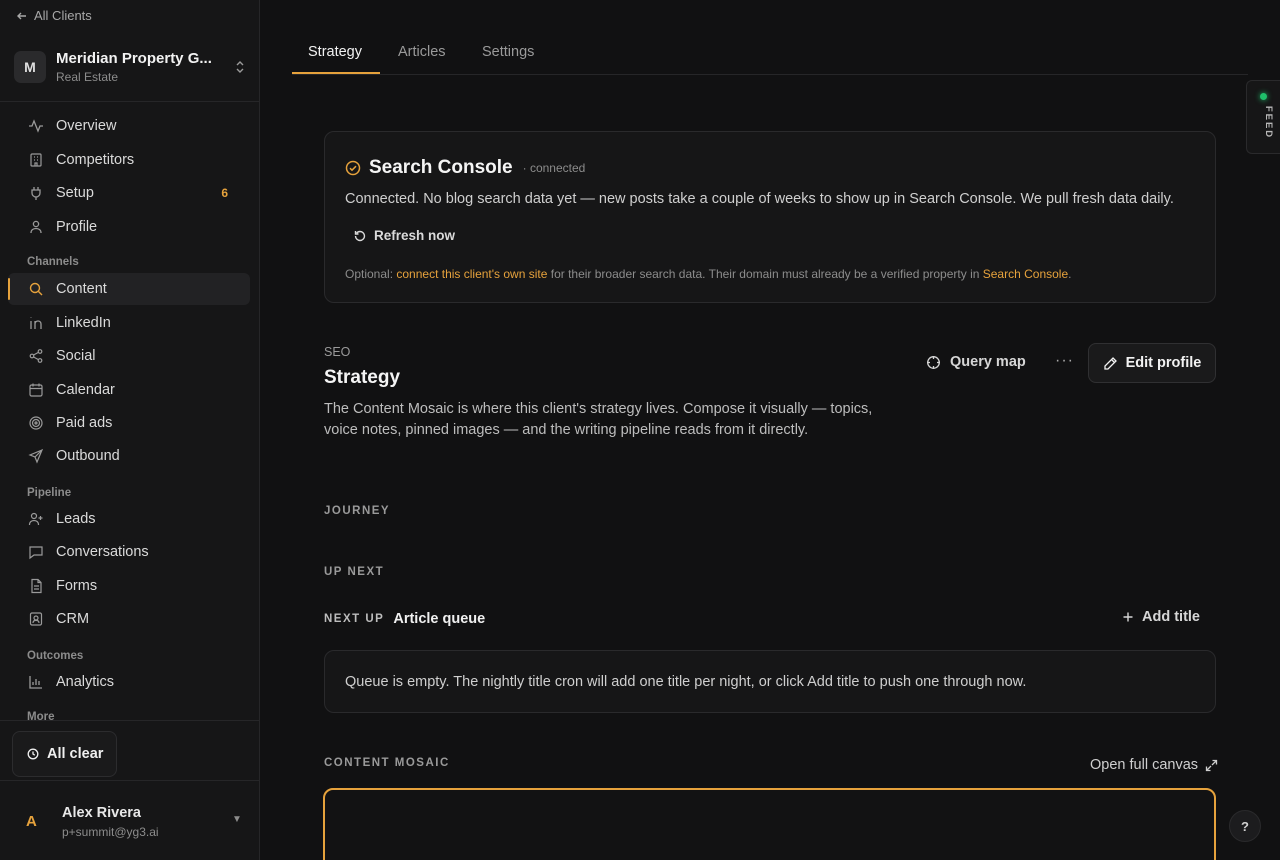  Describe the element at coordinates (33, 754) in the screenshot. I see `clock-icon` at that location.